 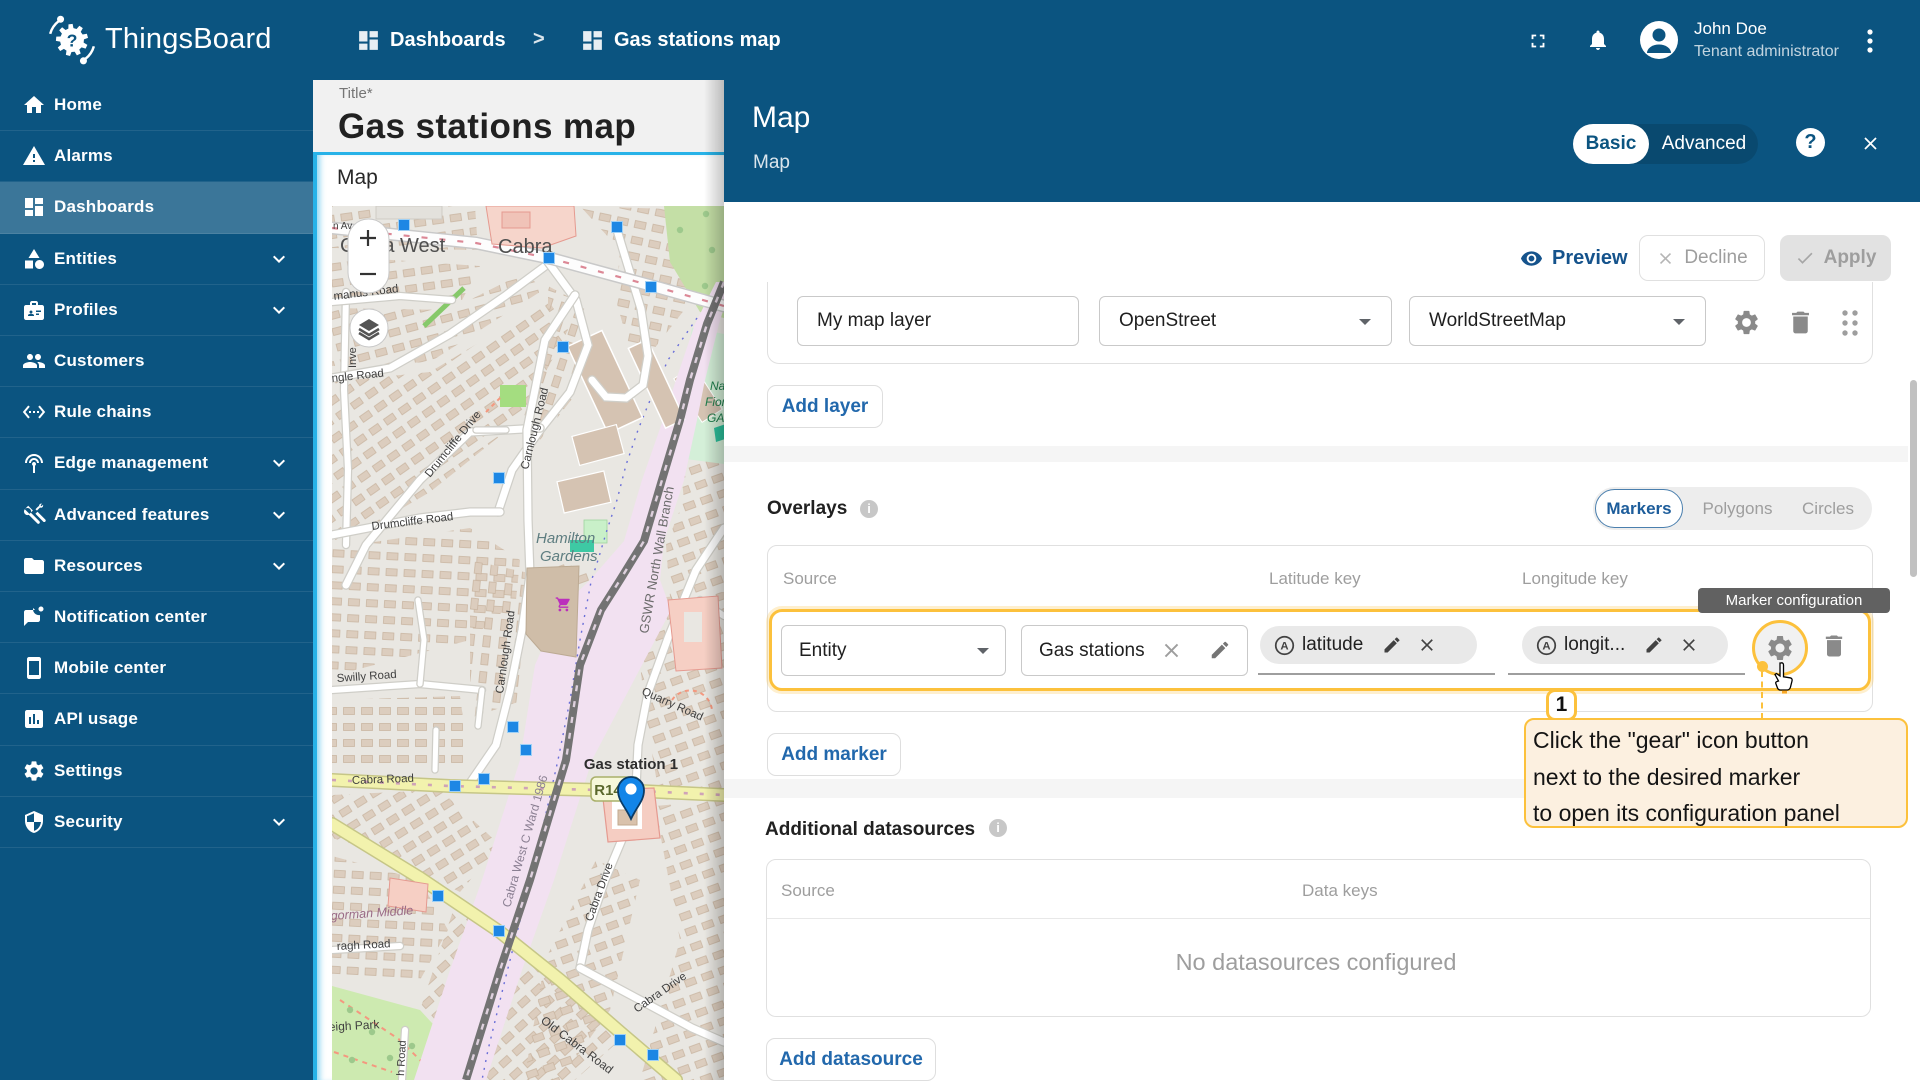 I want to click on svg-text: Hamilton, so click(x=565, y=538).